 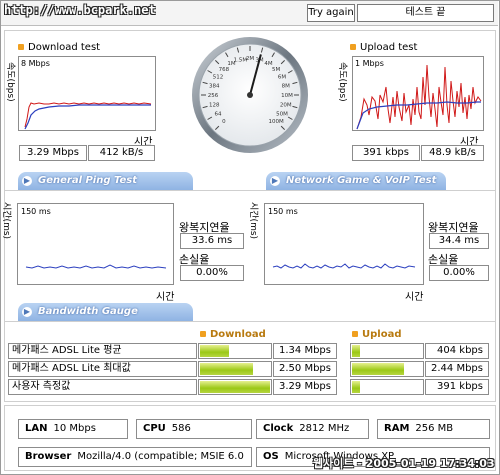 I want to click on gauge-hub, so click(x=250, y=95).